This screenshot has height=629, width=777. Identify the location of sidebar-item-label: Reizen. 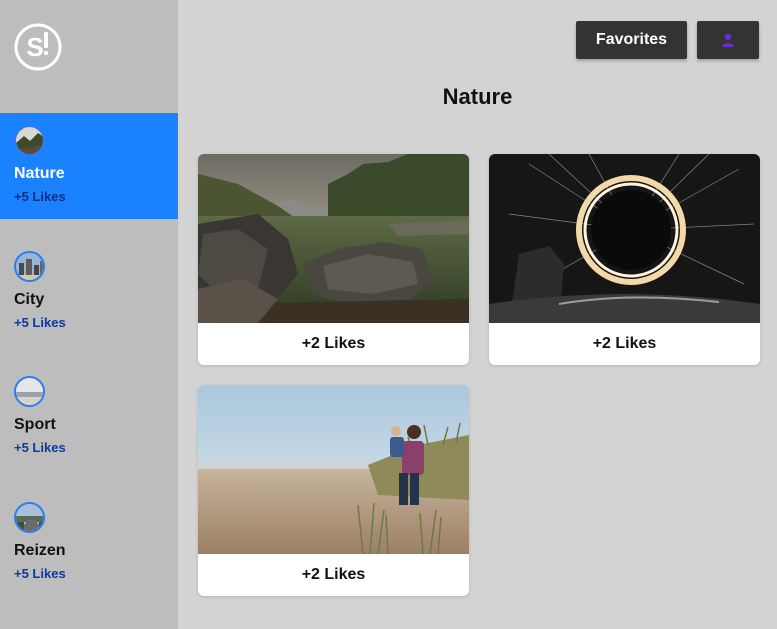
(40, 550).